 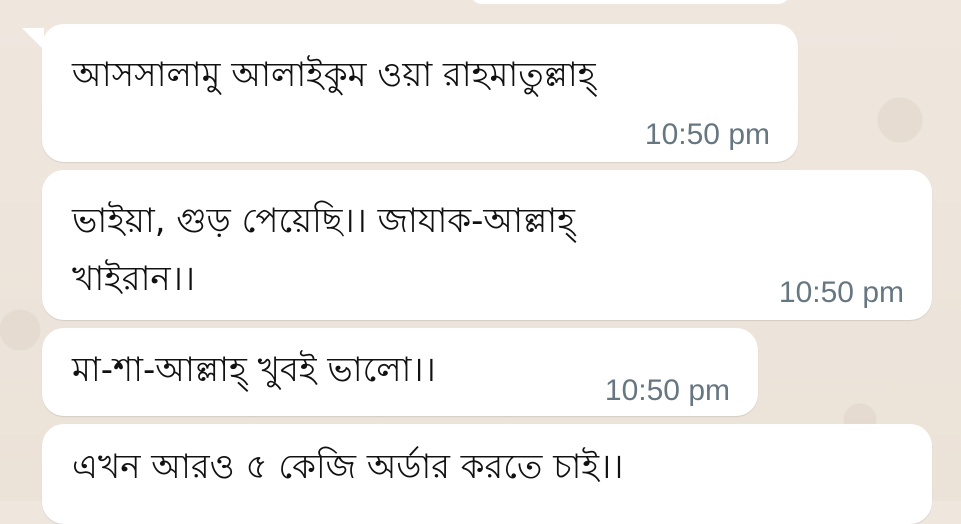 What do you see at coordinates (334, 75) in the screenshot?
I see `message-text: আসসালামু আলাইকুম ওয়া রাহমাতুল্লাহ্` at bounding box center [334, 75].